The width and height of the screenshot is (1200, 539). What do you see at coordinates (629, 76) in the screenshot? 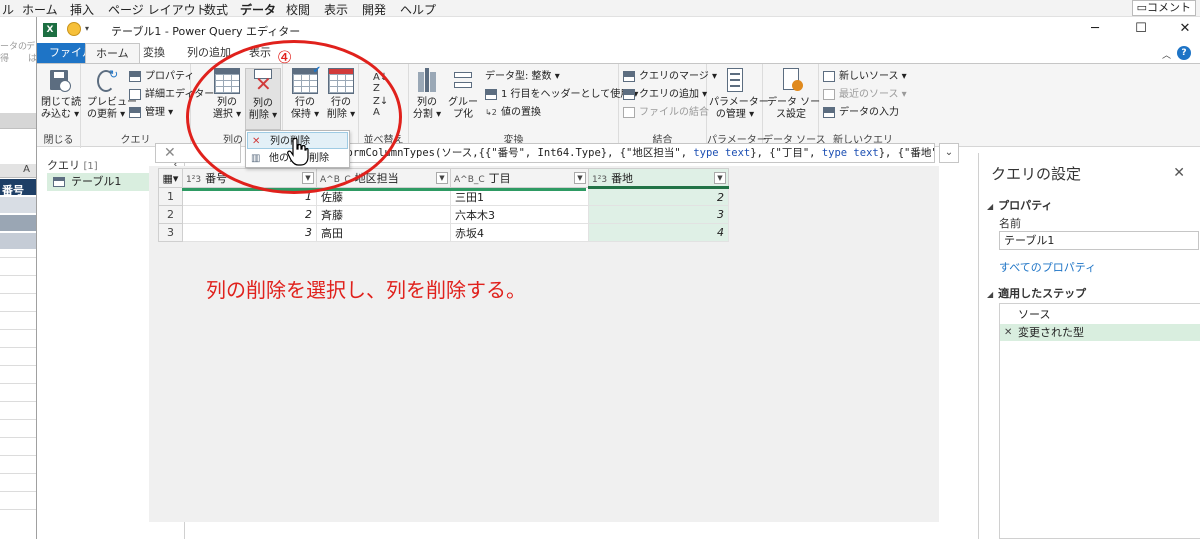
I see `merge-queries-icon` at bounding box center [629, 76].